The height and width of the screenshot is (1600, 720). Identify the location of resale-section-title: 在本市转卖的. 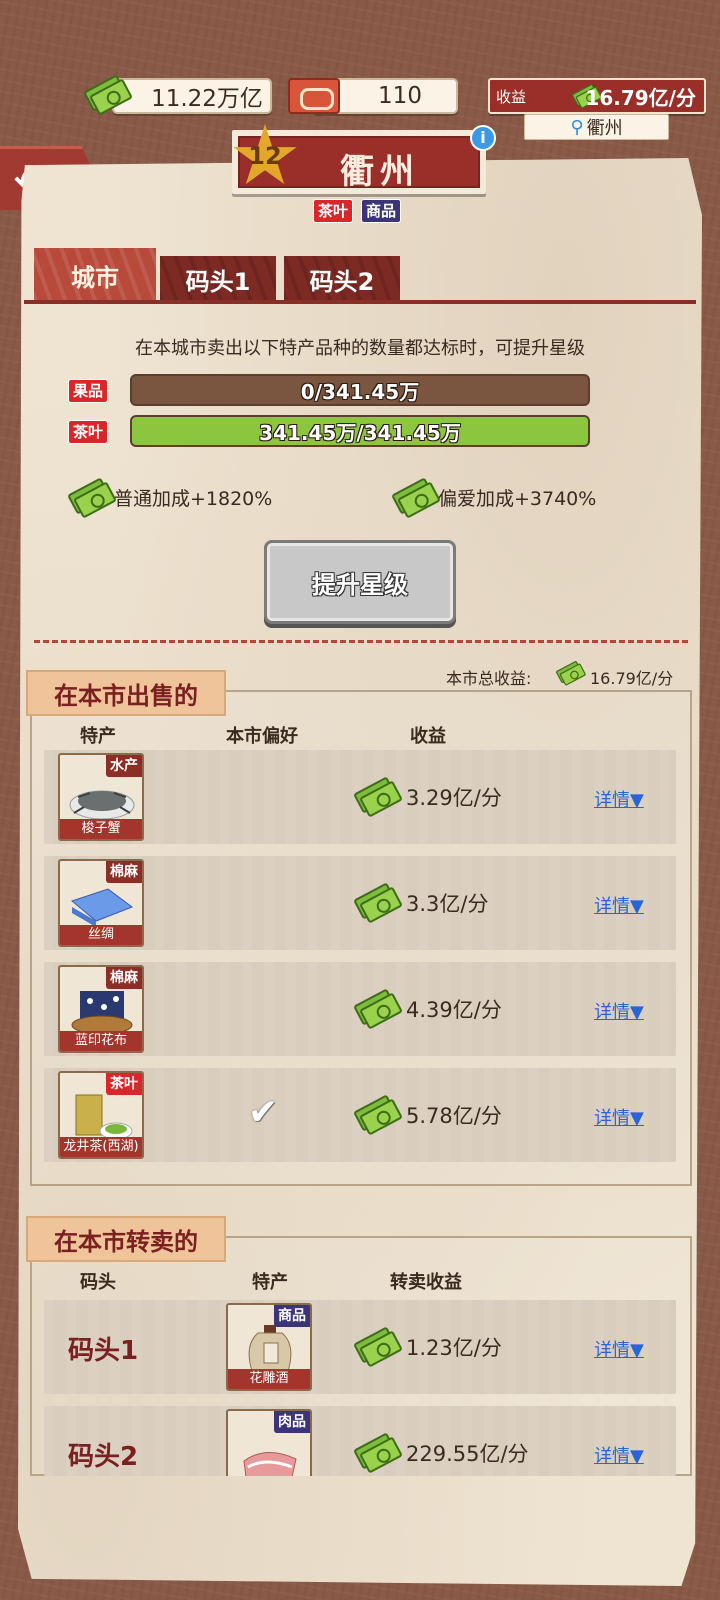
(126, 1239).